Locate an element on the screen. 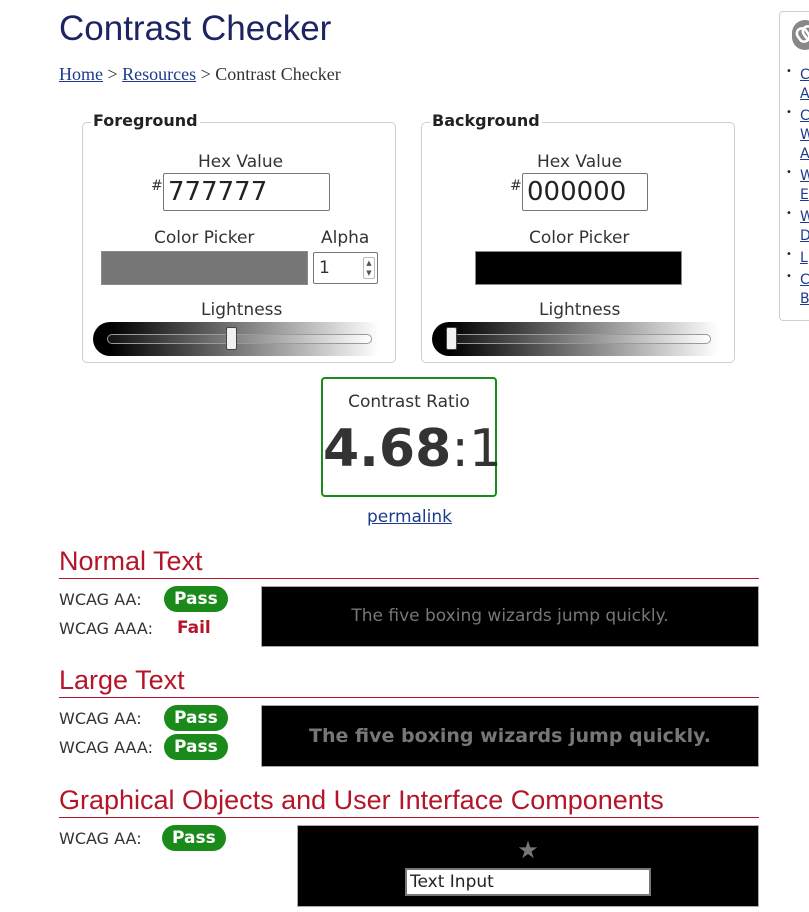 This screenshot has width=809, height=912. normal-text-sample: The five boxing wizards jump quickly. is located at coordinates (510, 616).